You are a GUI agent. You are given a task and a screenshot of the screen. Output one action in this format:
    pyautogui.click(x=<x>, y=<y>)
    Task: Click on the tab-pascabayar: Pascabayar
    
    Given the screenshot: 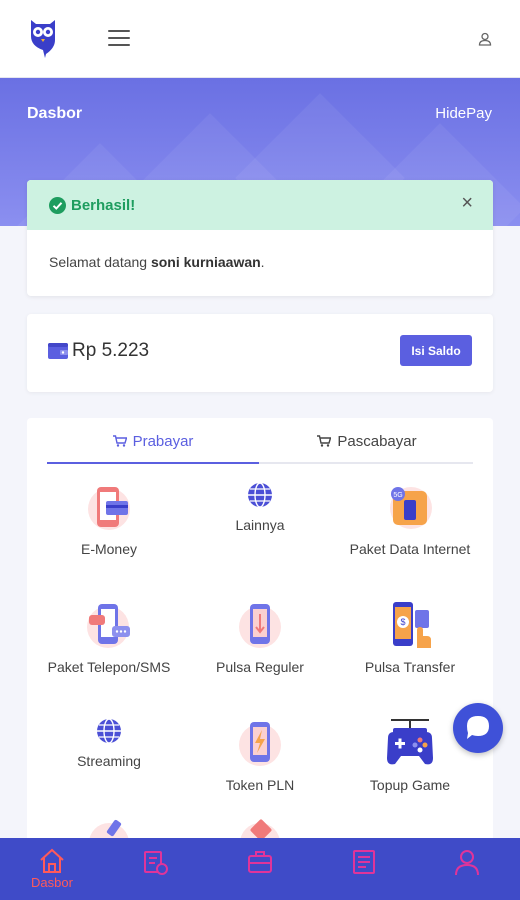 What is the action you would take?
    pyautogui.click(x=367, y=446)
    